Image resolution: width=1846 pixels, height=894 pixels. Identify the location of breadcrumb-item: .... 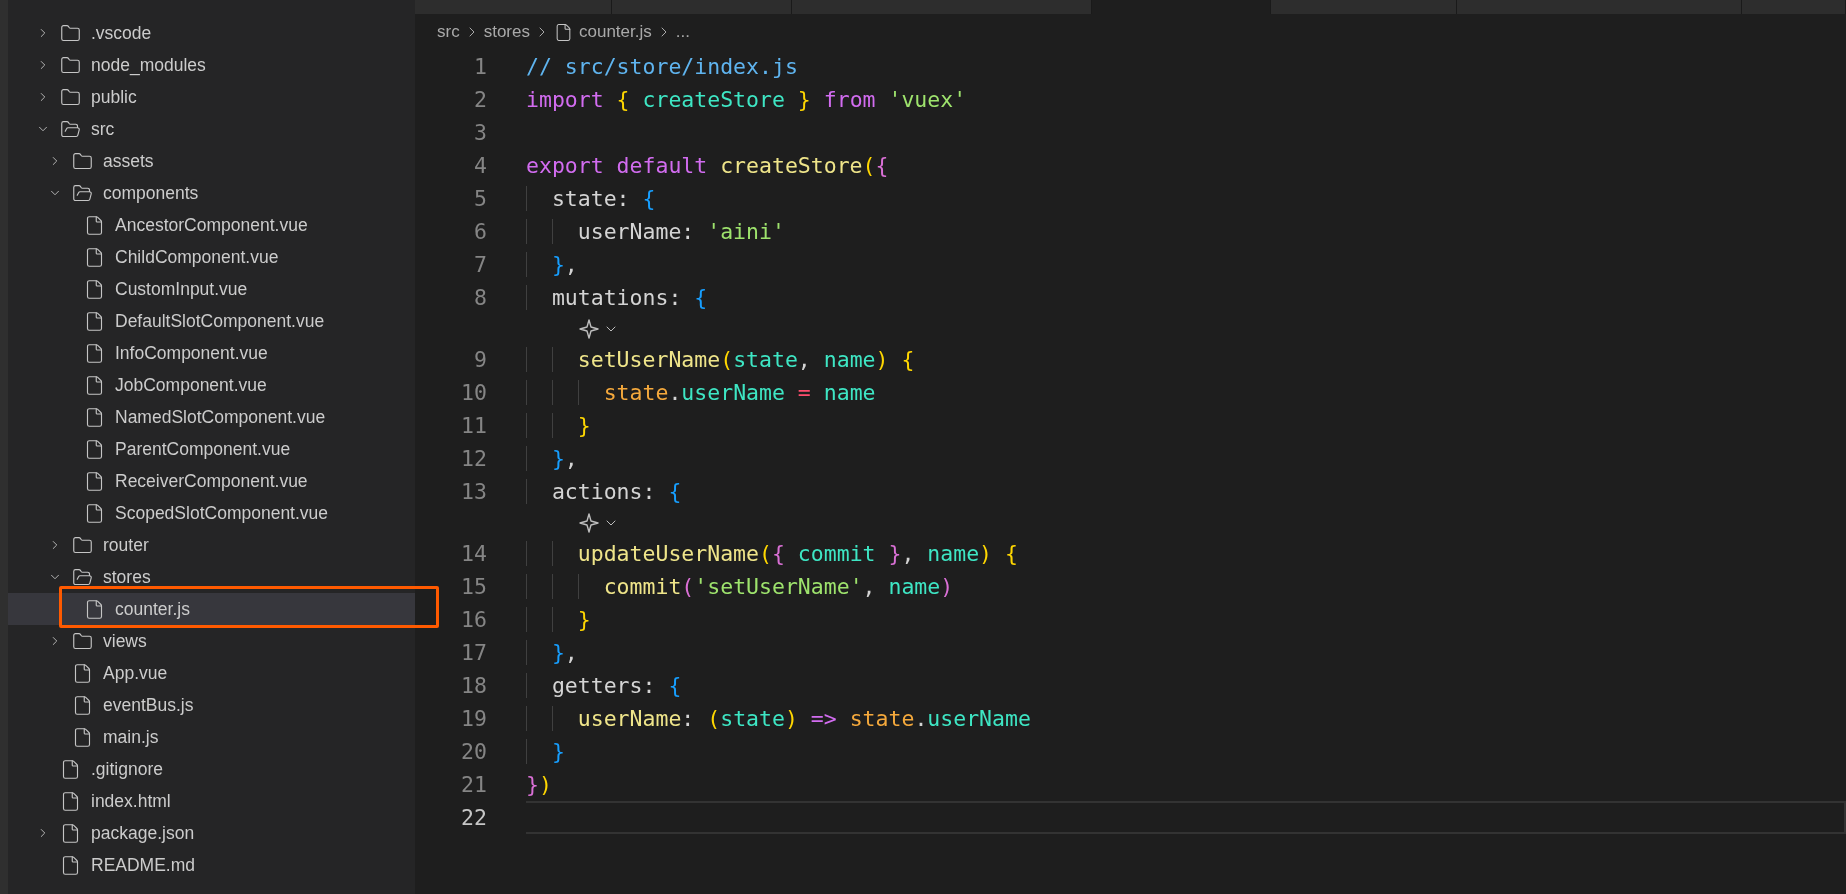
(682, 32).